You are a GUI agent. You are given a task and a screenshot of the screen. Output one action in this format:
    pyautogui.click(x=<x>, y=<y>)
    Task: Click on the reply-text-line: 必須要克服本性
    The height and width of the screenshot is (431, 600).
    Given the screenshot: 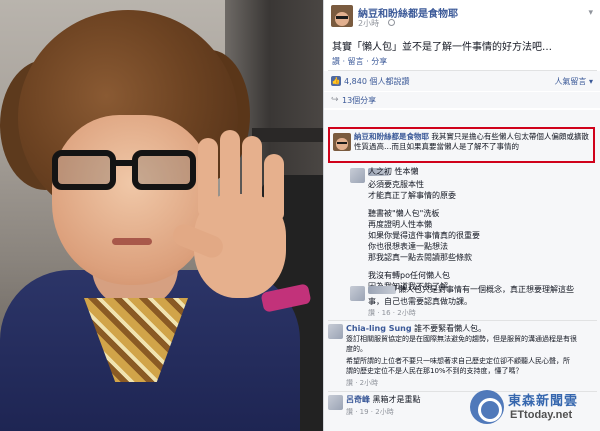 What is the action you would take?
    pyautogui.click(x=396, y=184)
    